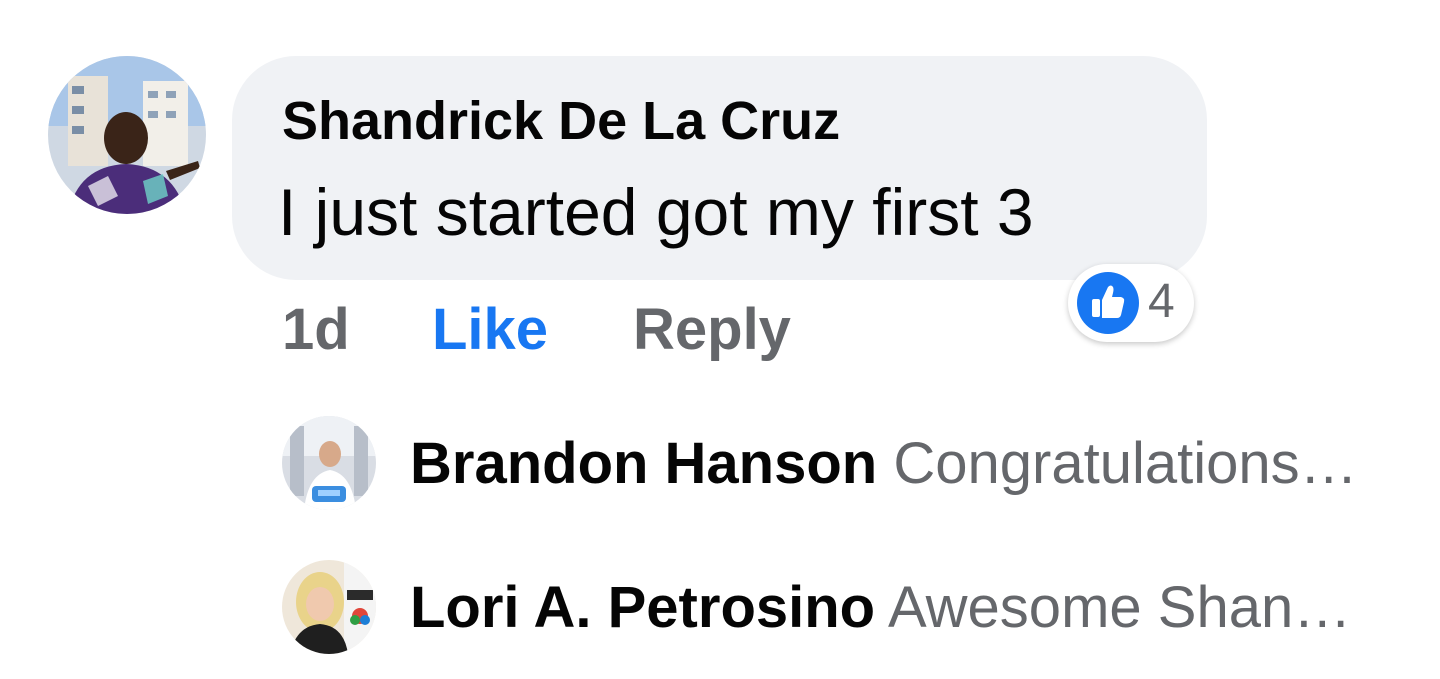 The image size is (1440, 679). I want to click on comment-text: I just started got my first 3, so click(656, 212).